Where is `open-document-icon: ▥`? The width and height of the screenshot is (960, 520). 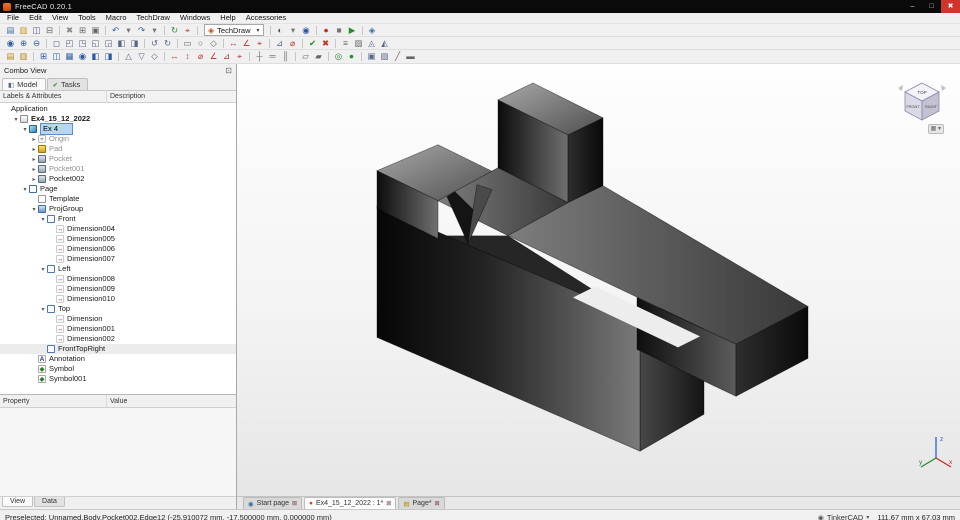
open-document-icon: ▥ is located at coordinates (23, 30).